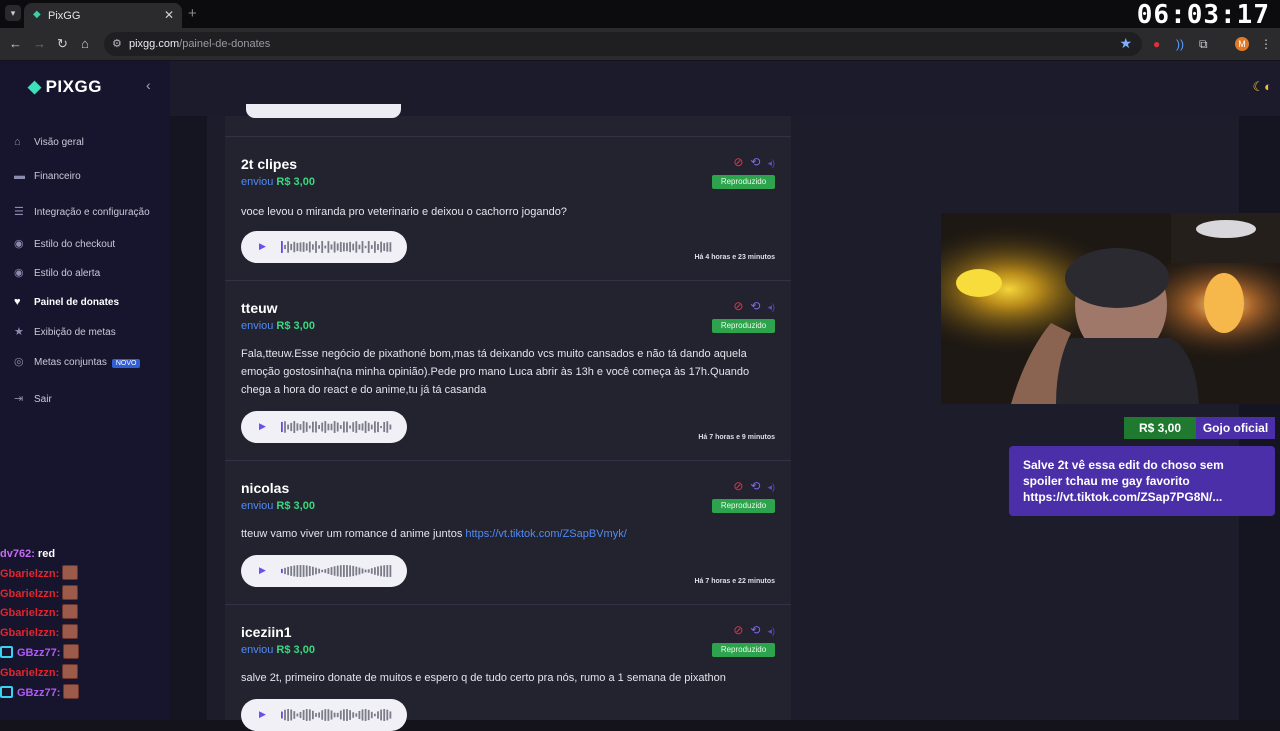  I want to click on sidebar-item-exibicao-metas: ★ Exibição de metas, so click(65, 334).